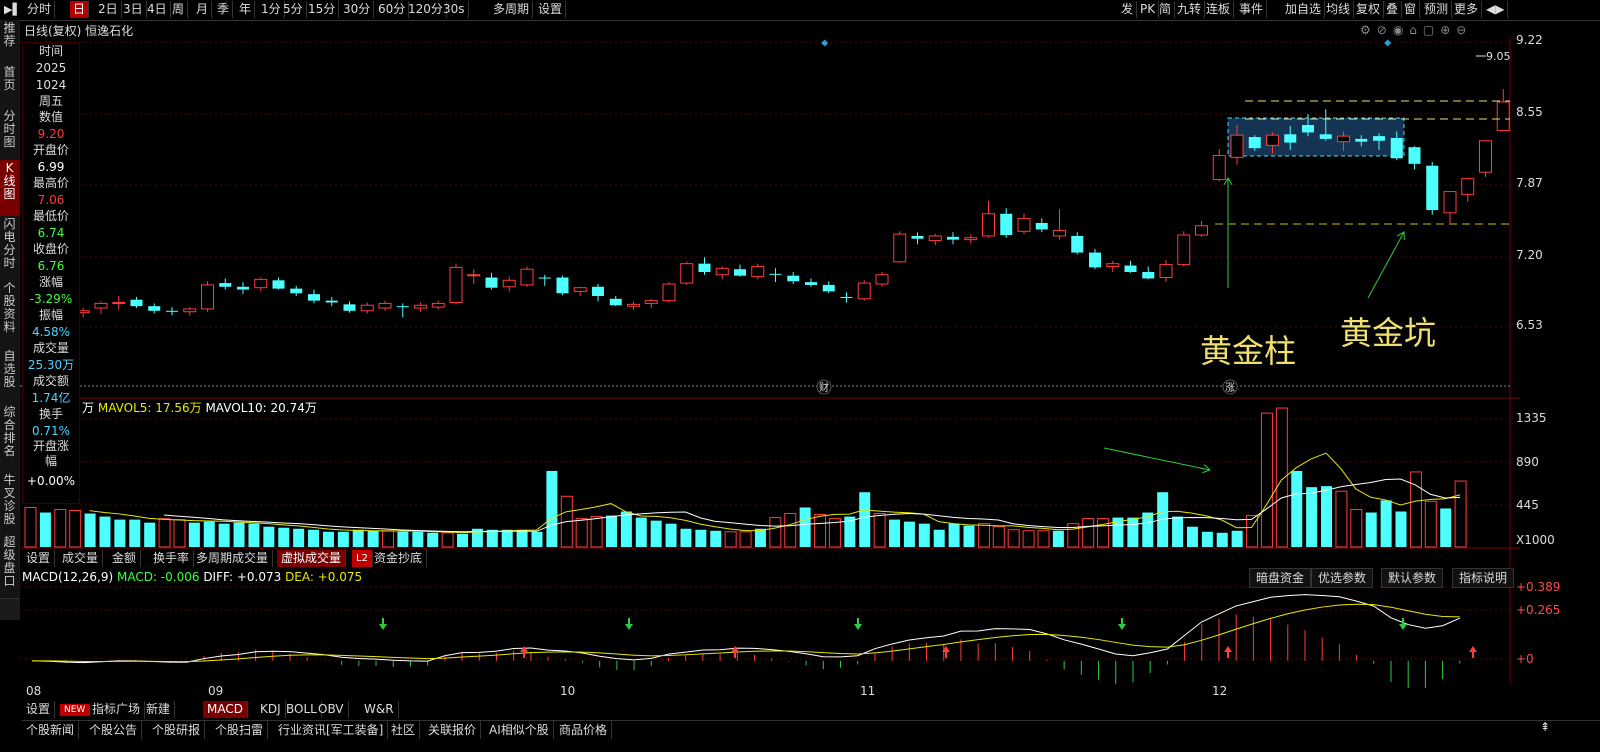  What do you see at coordinates (453, 730) in the screenshot?
I see `bottom-tab-6: 关联报价` at bounding box center [453, 730].